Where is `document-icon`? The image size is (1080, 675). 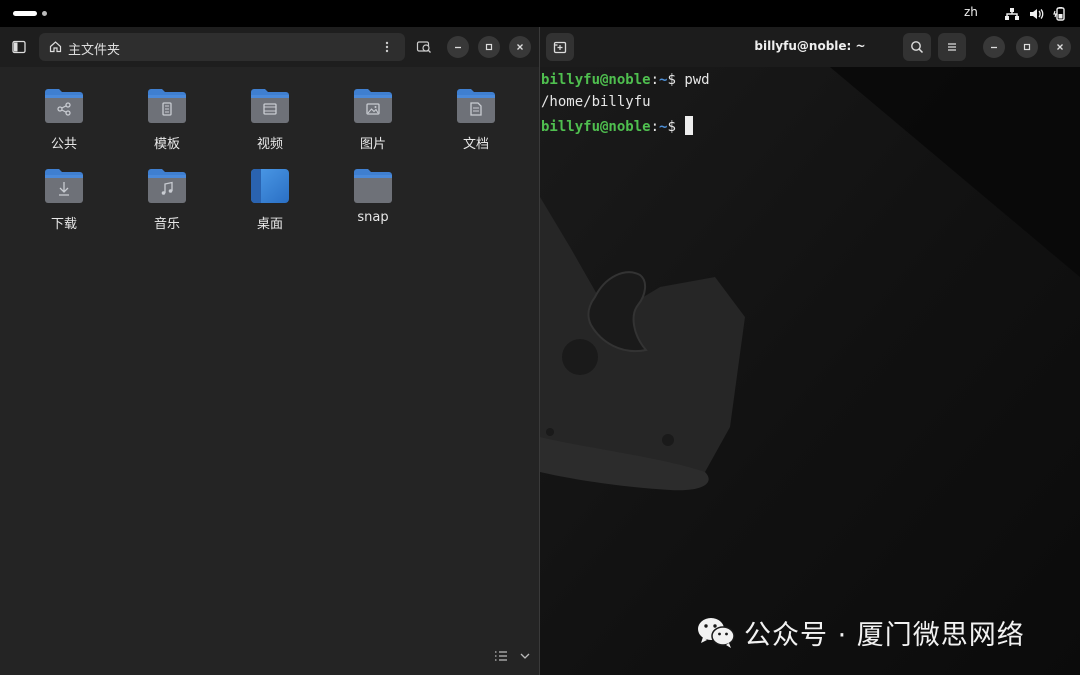 document-icon is located at coordinates (476, 106).